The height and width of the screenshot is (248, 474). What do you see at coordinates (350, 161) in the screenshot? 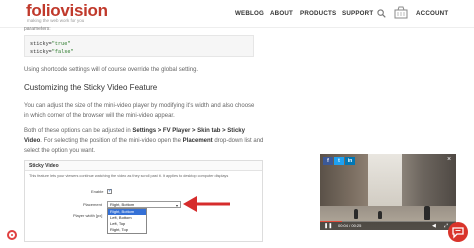
I see `linkedin-share-button: in` at bounding box center [350, 161].